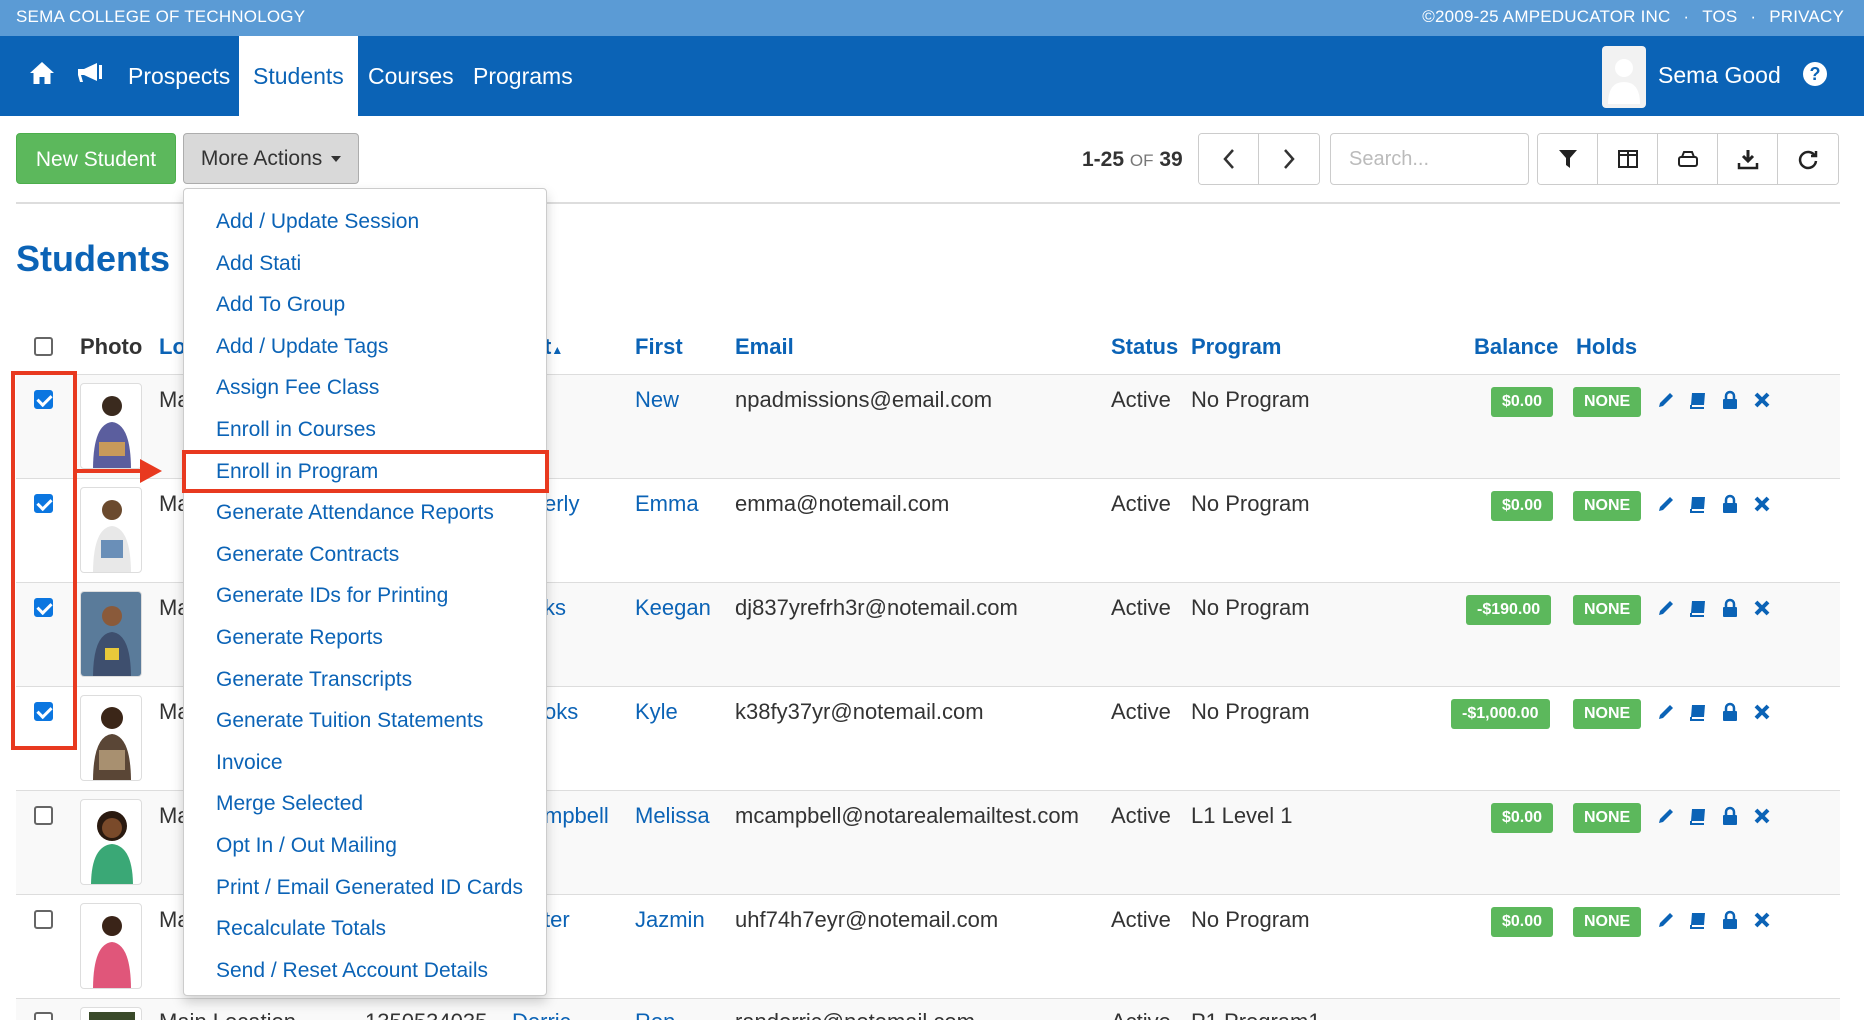  Describe the element at coordinates (1815, 74) in the screenshot. I see `help-icon: ?` at that location.